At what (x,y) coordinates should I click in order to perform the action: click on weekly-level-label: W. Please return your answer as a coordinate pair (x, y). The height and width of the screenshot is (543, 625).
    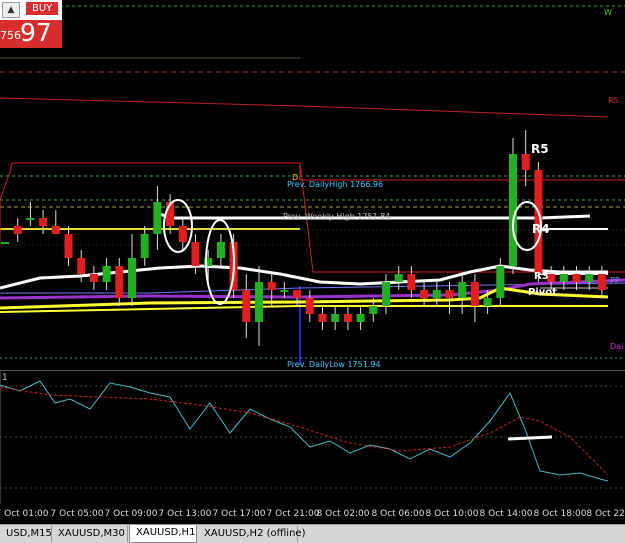
    Looking at the image, I should click on (608, 12).